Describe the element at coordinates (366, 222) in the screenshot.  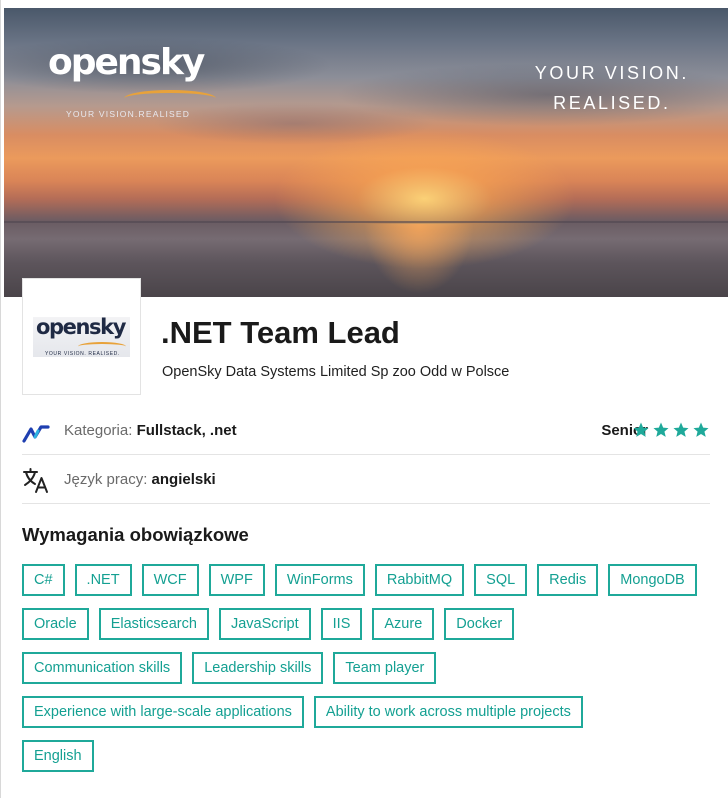
I see `banner-horizon` at that location.